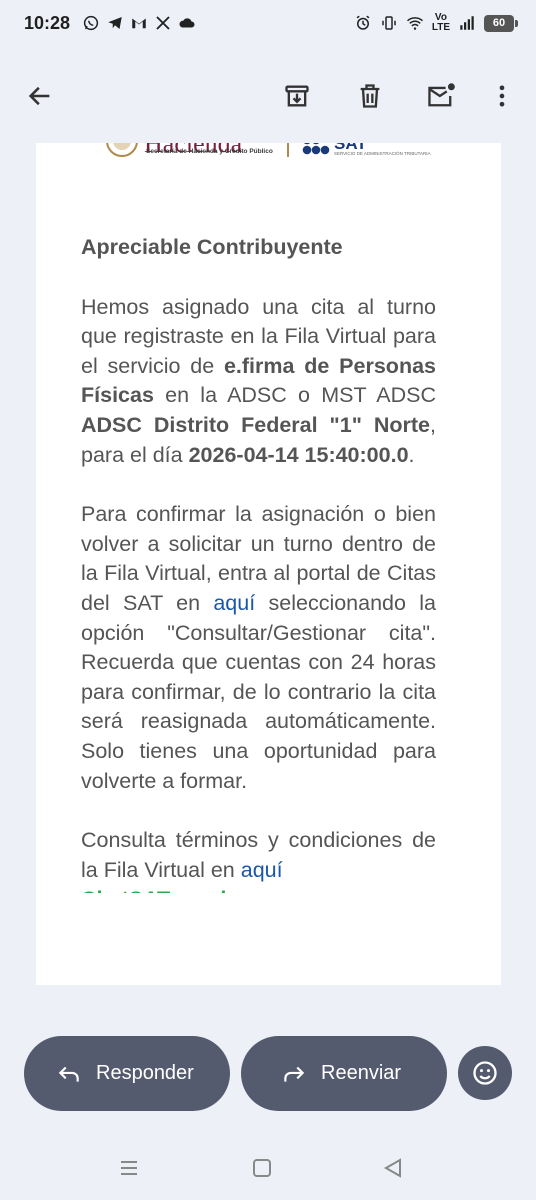 Image resolution: width=536 pixels, height=1200 pixels. I want to click on forward-label: Reenviar, so click(361, 1073).